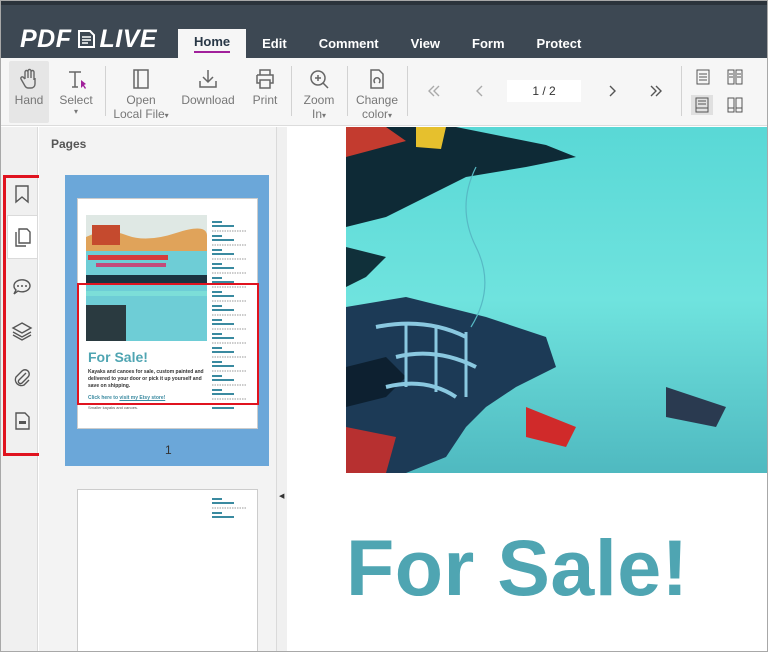 This screenshot has height=652, width=768. Describe the element at coordinates (316, 114) in the screenshot. I see `zoom-label-in: In` at that location.